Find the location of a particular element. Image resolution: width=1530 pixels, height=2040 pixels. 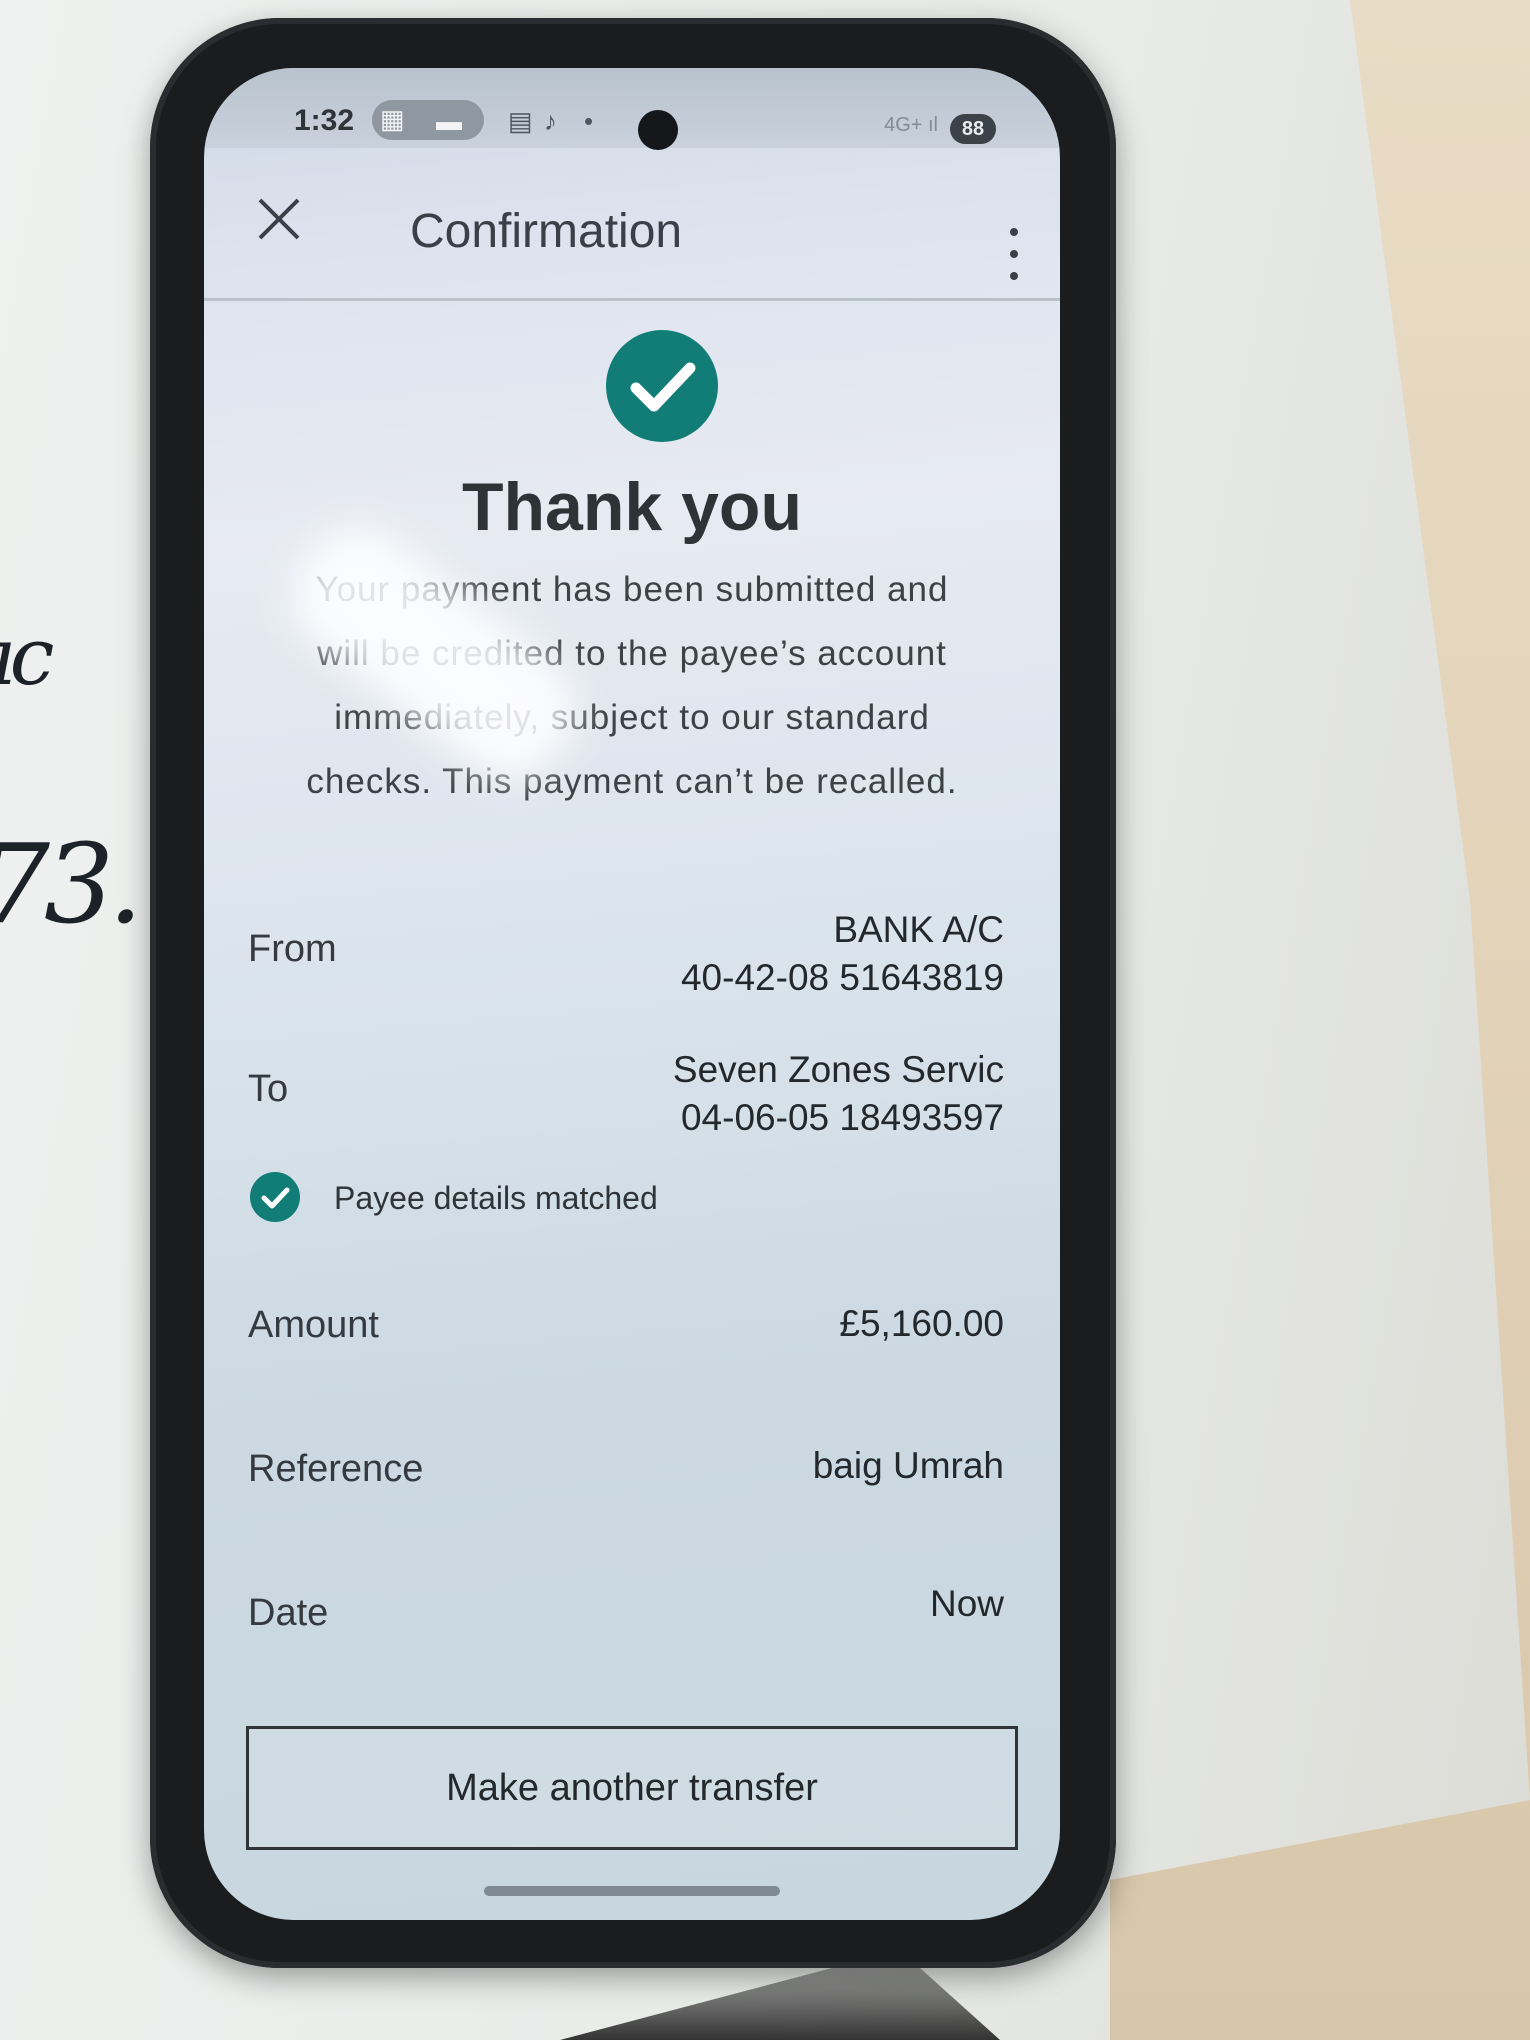

amount-value: £5,160.00 is located at coordinates (921, 1323).